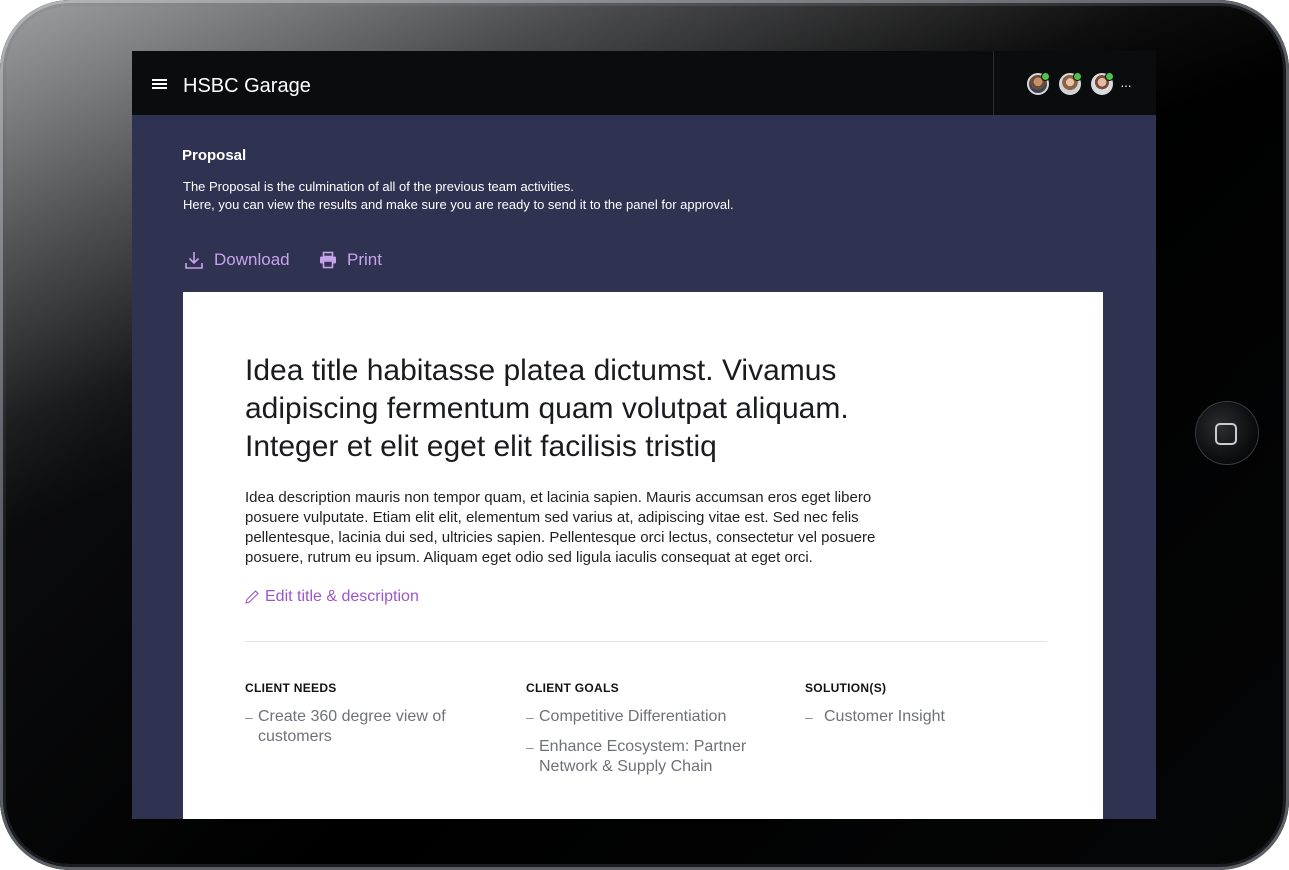  I want to click on download-icon, so click(194, 260).